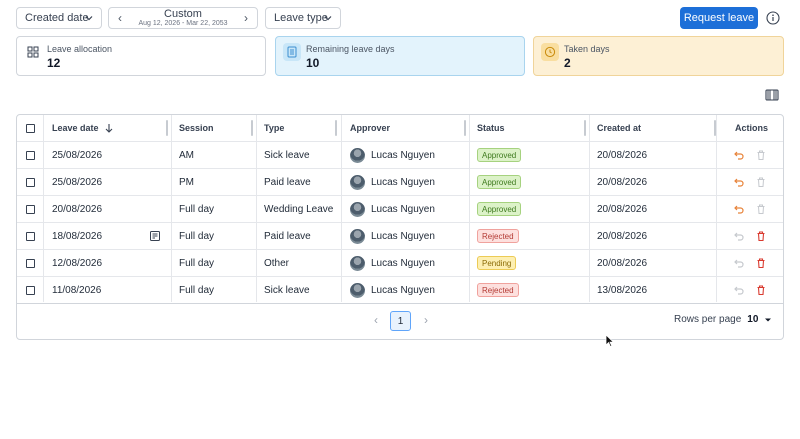 This screenshot has width=800, height=439. I want to click on pagination: ‹ 1 › Rows per page 10, so click(400, 320).